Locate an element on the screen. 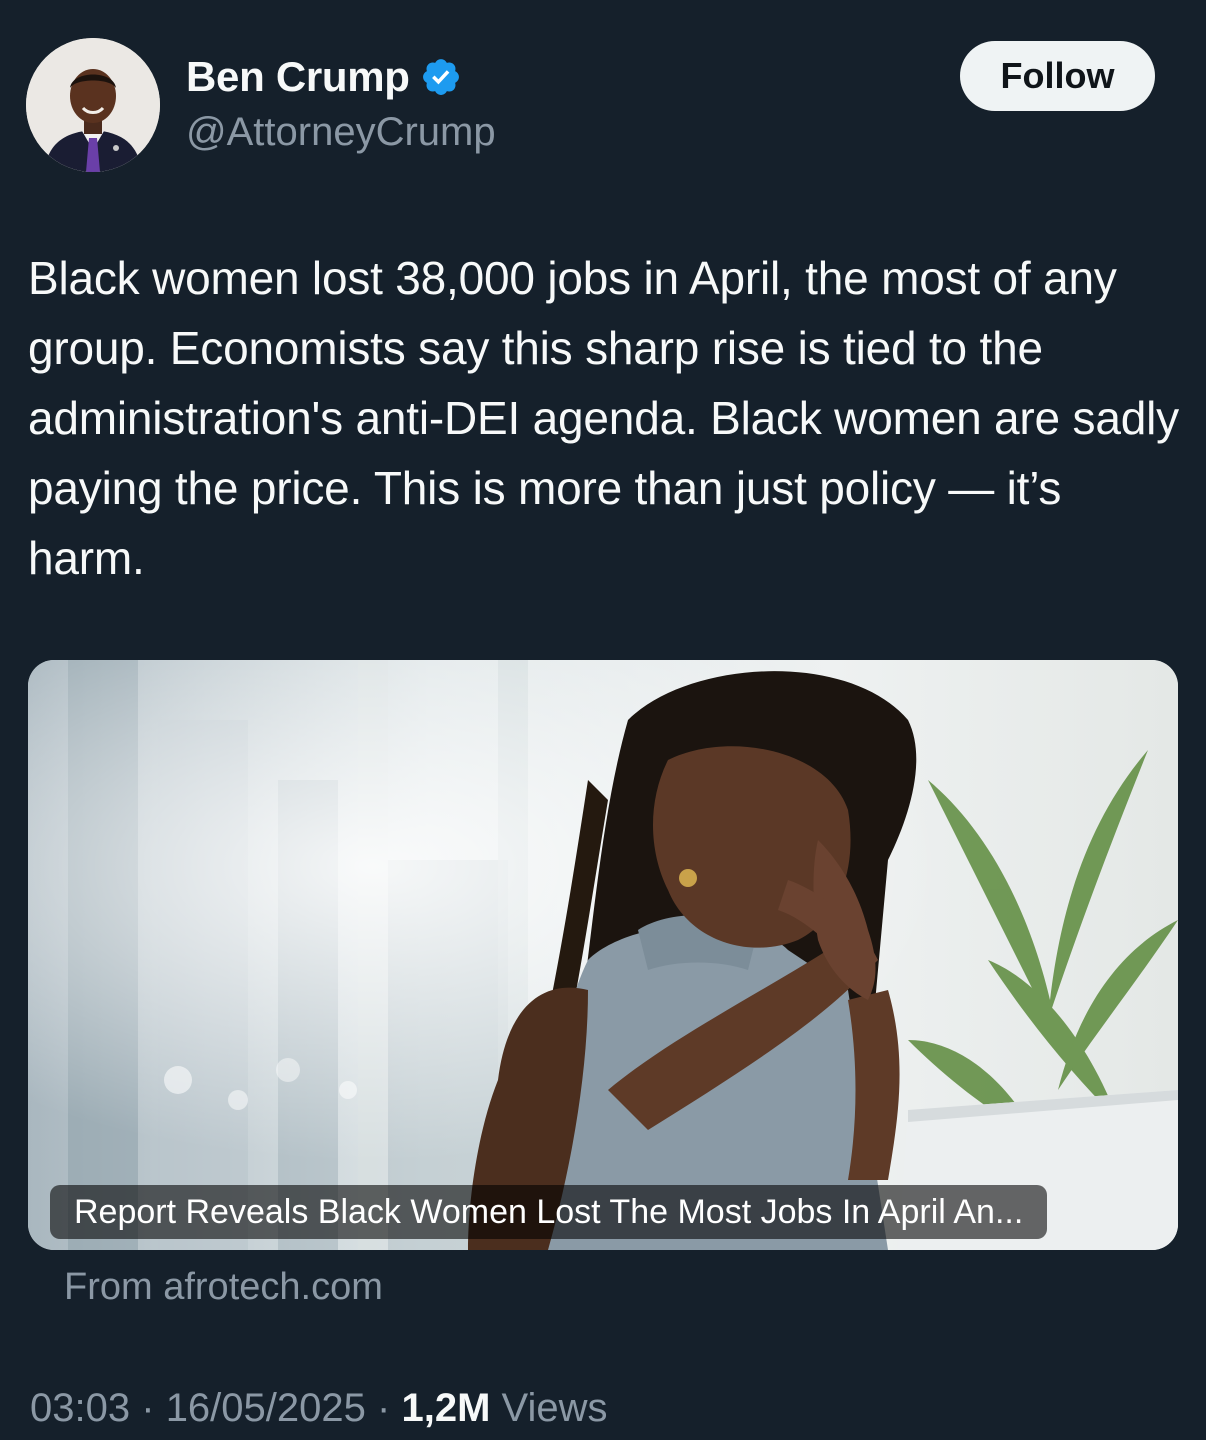 The height and width of the screenshot is (1440, 1206). views-label: Views is located at coordinates (554, 1408).